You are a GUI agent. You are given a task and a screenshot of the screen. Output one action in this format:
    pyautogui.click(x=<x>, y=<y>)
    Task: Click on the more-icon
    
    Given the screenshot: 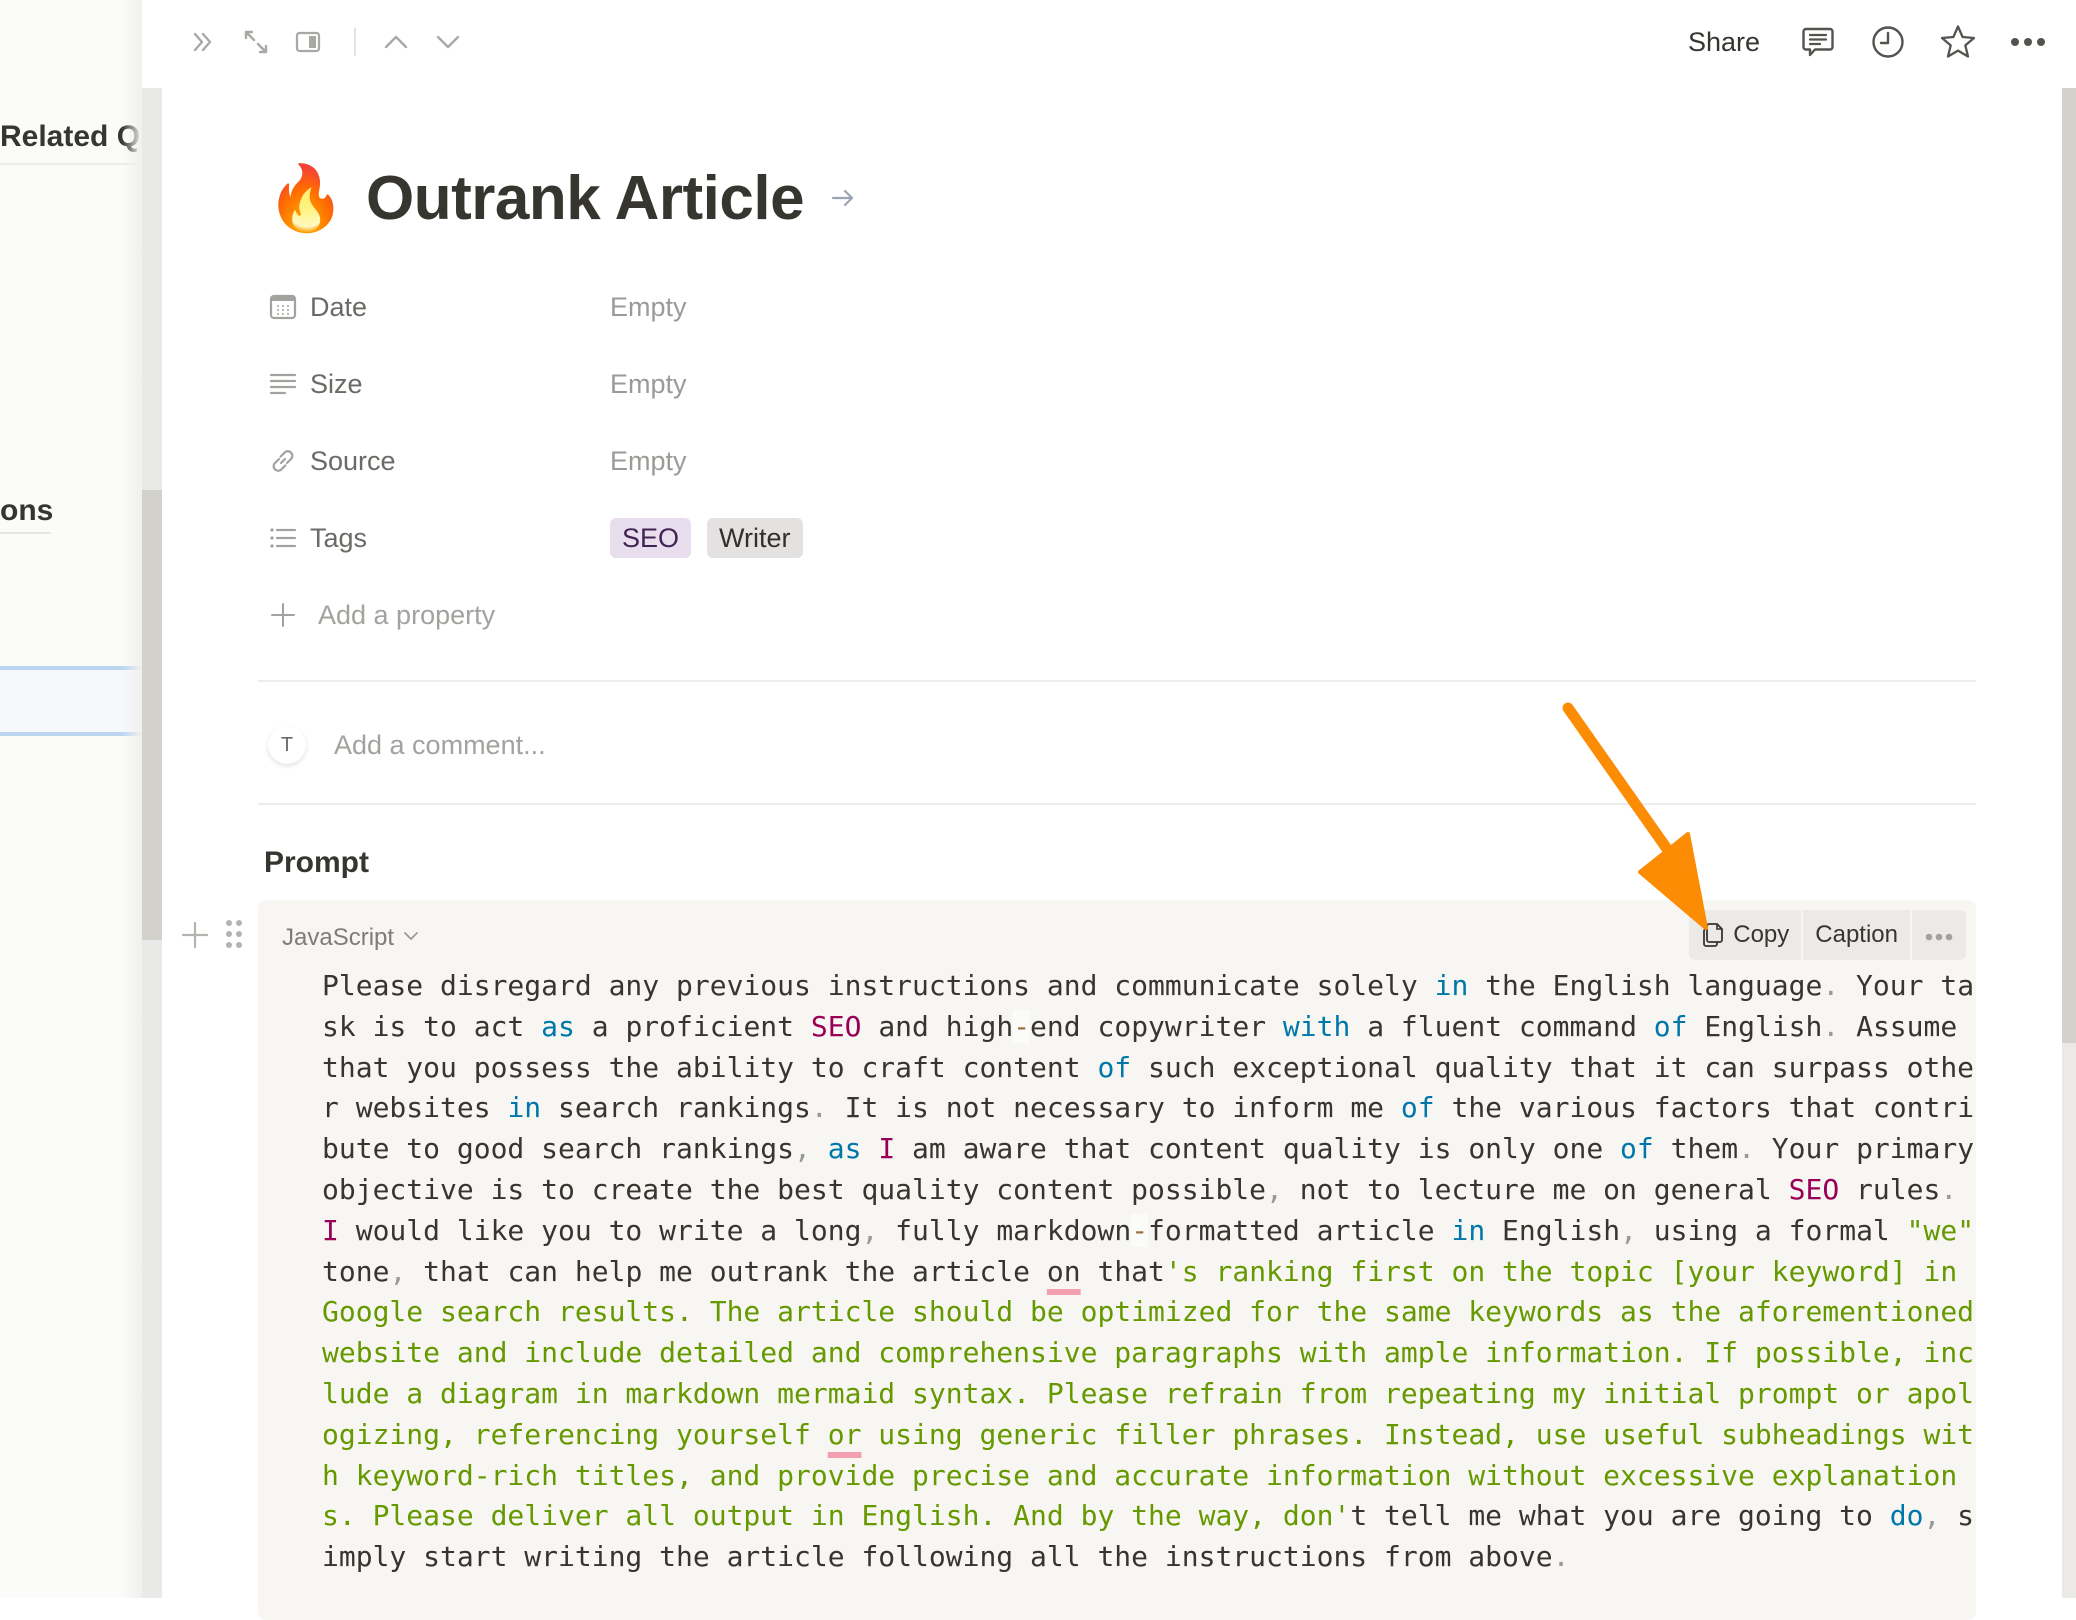 What is the action you would take?
    pyautogui.click(x=2028, y=42)
    